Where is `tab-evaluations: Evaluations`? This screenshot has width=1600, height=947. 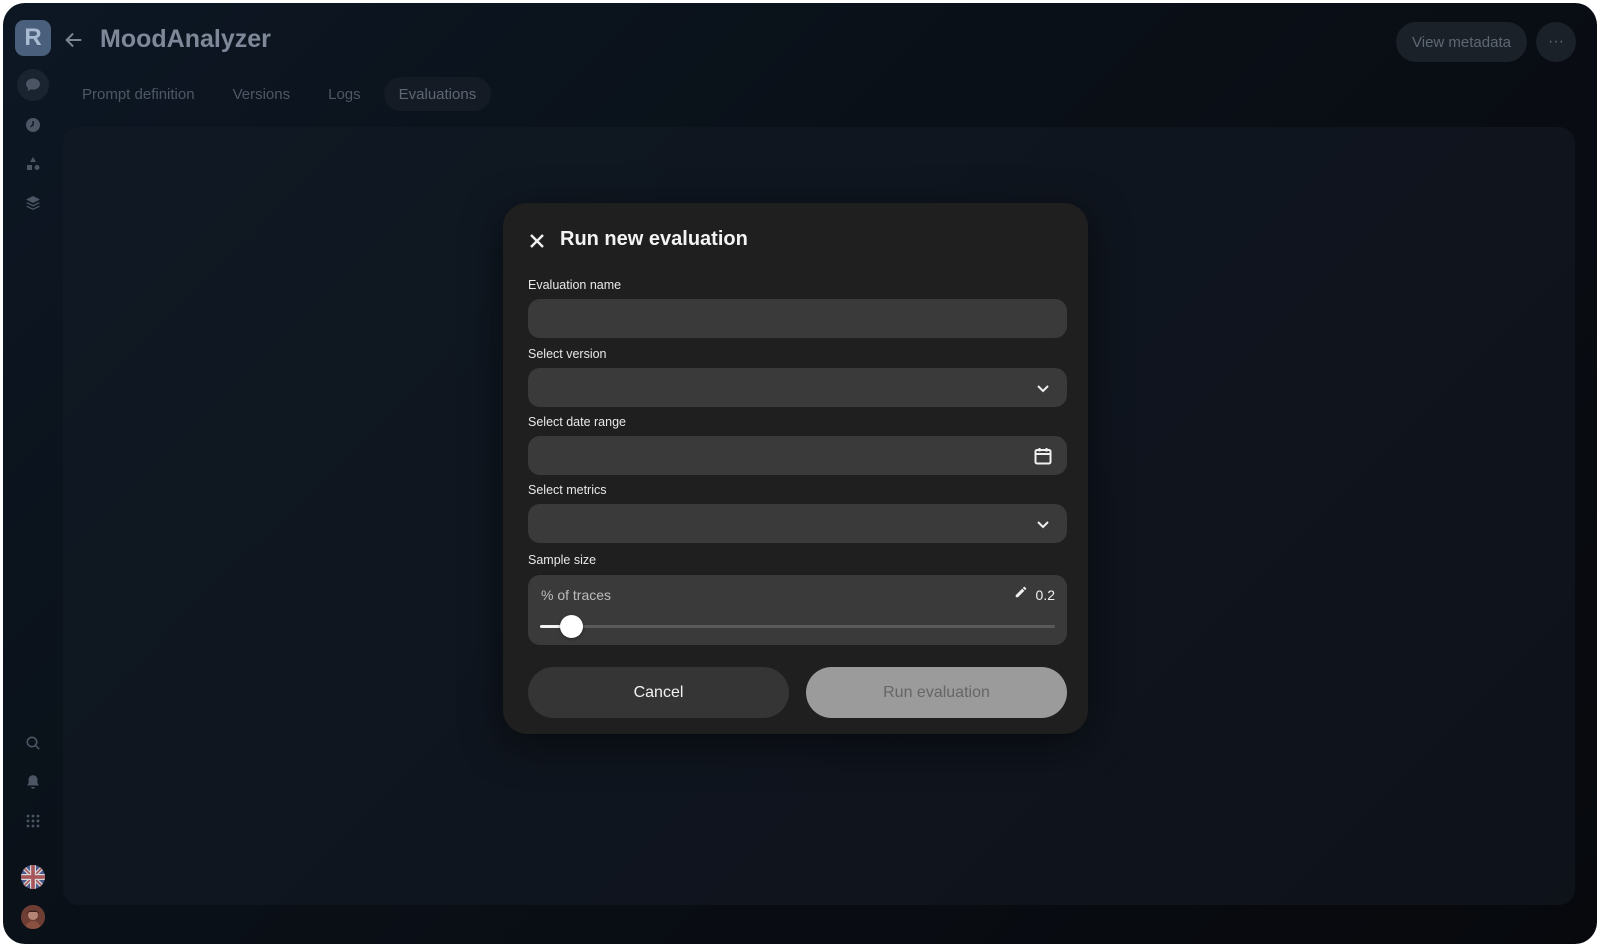
tab-evaluations: Evaluations is located at coordinates (437, 94).